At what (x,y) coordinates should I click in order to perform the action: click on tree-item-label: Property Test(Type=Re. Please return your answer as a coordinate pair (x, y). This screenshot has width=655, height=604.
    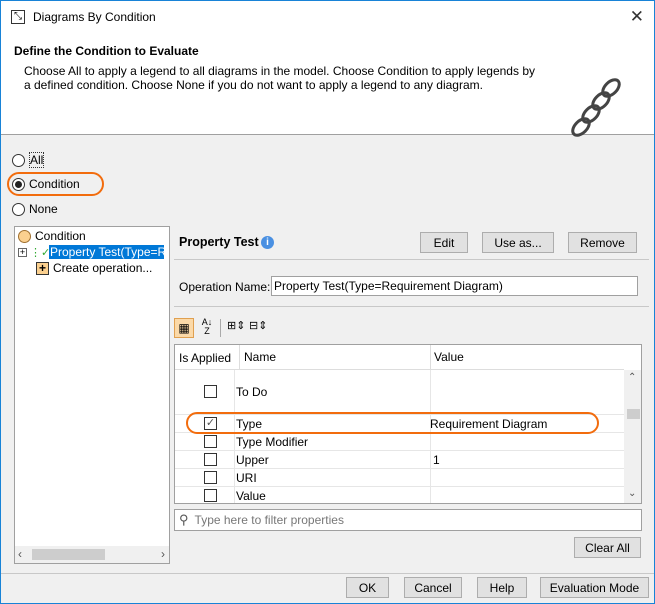
    Looking at the image, I should click on (106, 252).